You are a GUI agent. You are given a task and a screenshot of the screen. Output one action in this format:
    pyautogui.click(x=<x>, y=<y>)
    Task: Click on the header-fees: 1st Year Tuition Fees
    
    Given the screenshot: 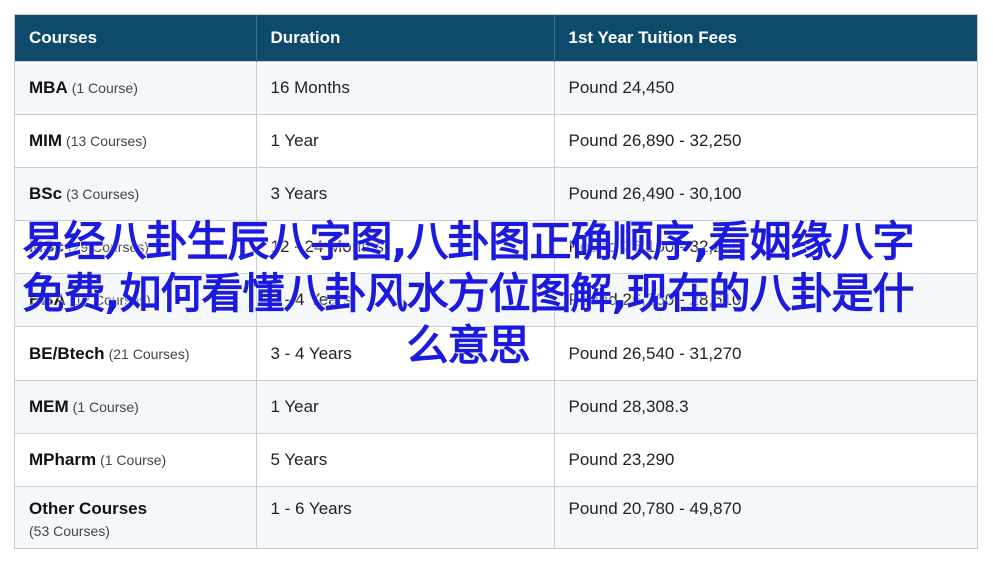 What is the action you would take?
    pyautogui.click(x=765, y=38)
    